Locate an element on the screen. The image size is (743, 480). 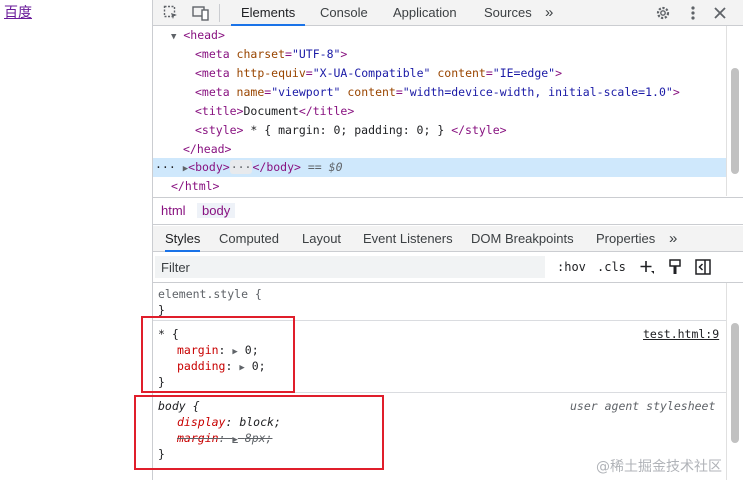
breadcrumb-body: body is located at coordinates (216, 210).